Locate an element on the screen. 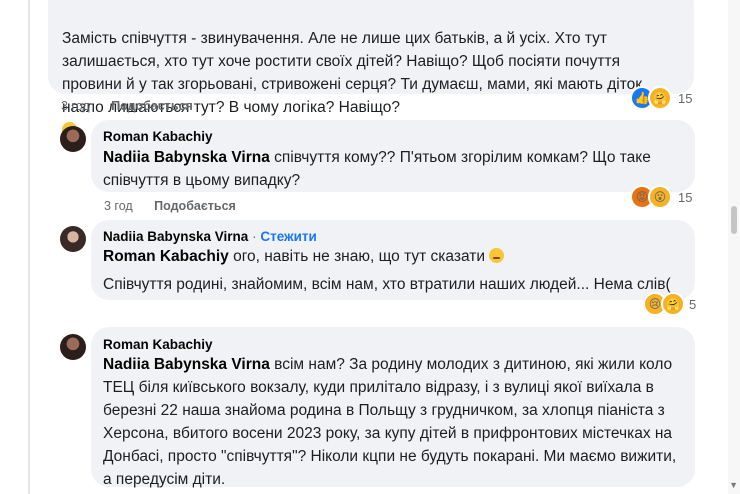 The height and width of the screenshot is (494, 740). comment-meta-1: 3 год Подобається is located at coordinates (127, 106).